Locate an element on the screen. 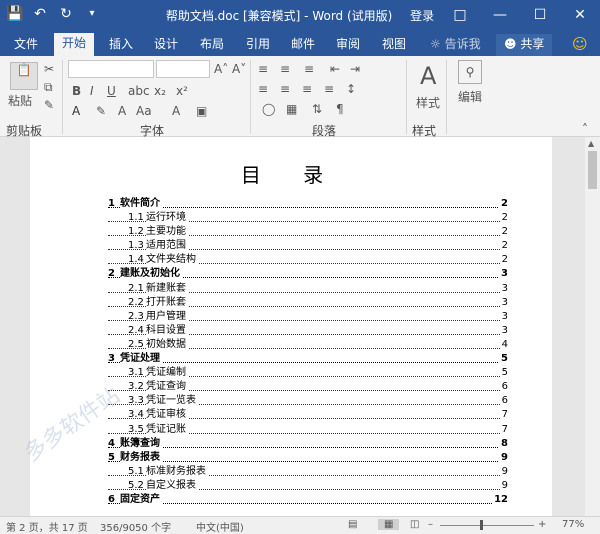 The image size is (600, 534). toc-entry: 1 软件简介 2 is located at coordinates (308, 204).